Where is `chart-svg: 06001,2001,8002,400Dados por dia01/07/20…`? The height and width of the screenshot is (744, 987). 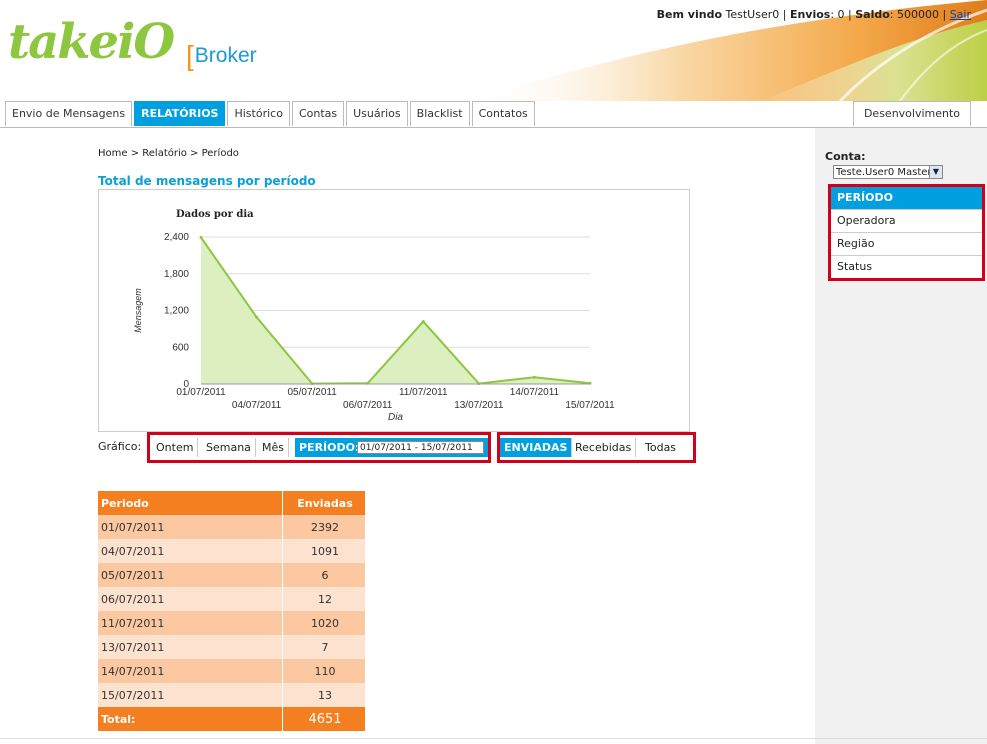 chart-svg: 06001,2001,8002,400Dados por dia01/07/20… is located at coordinates (374, 316).